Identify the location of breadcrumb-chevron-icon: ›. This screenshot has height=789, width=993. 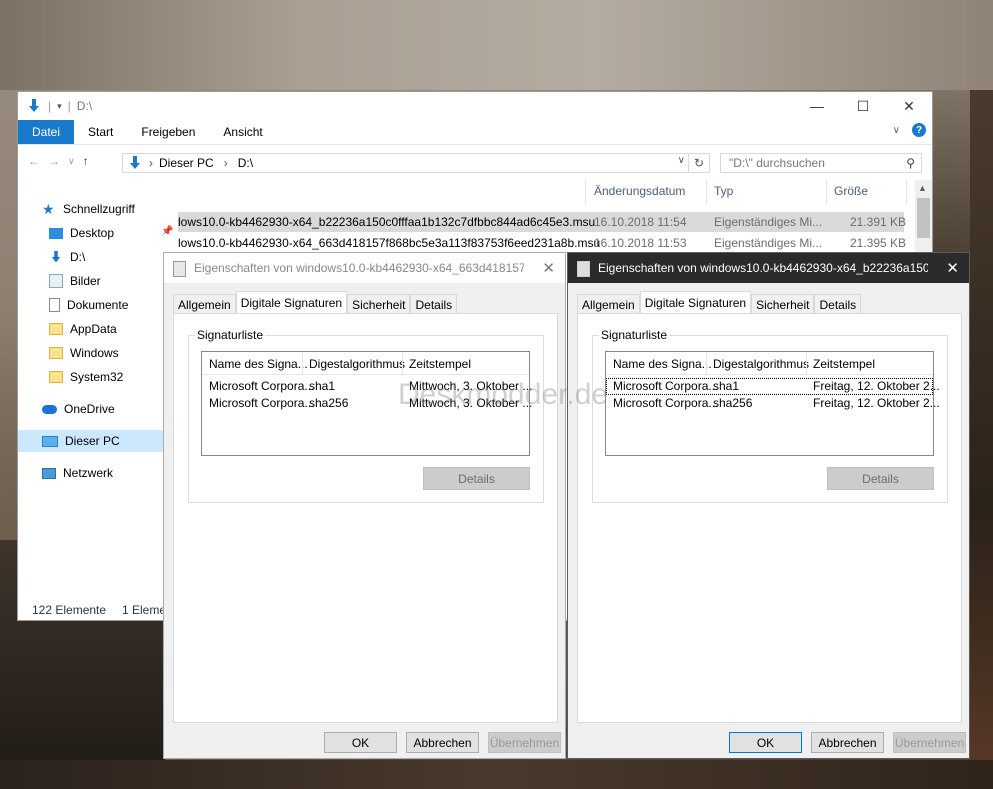
(151, 163).